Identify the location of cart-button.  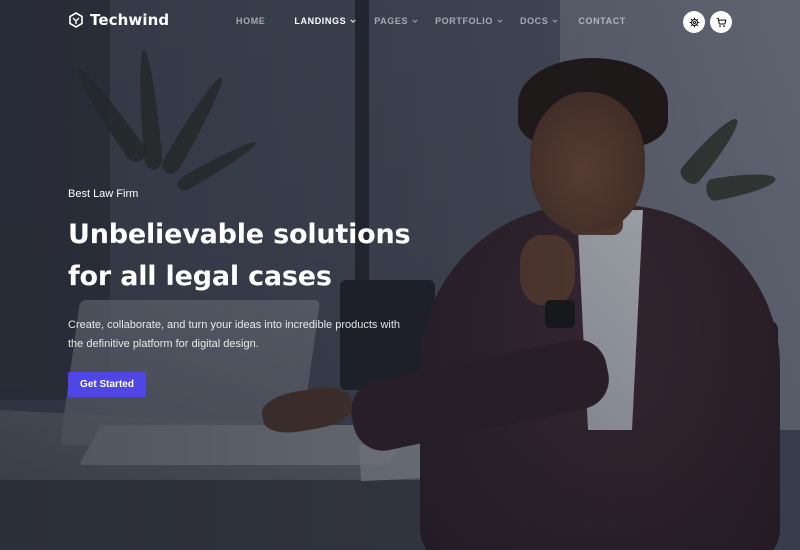
(721, 22).